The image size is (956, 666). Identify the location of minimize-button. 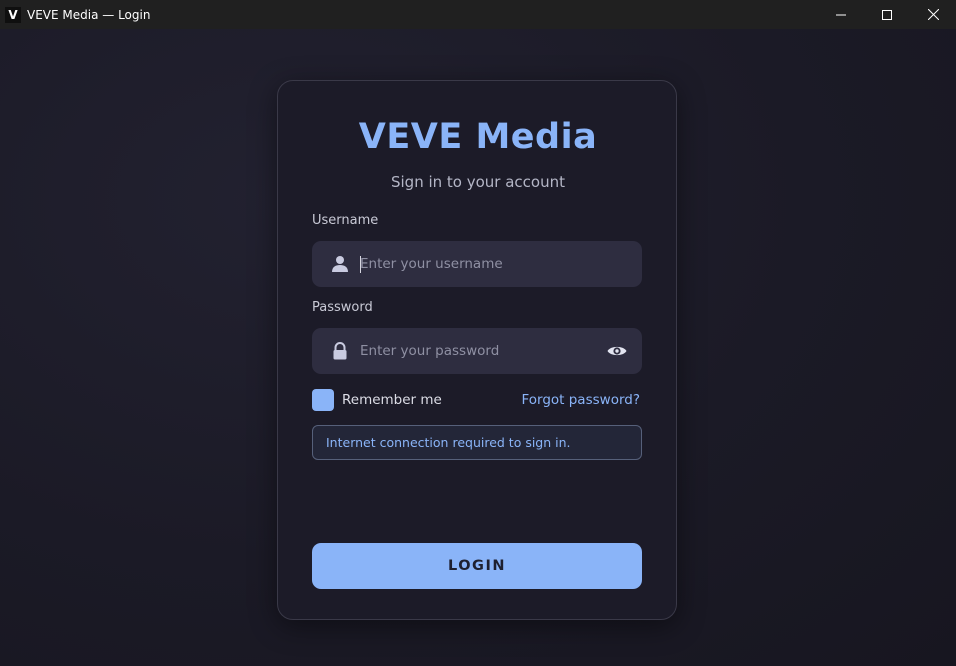
(841, 14).